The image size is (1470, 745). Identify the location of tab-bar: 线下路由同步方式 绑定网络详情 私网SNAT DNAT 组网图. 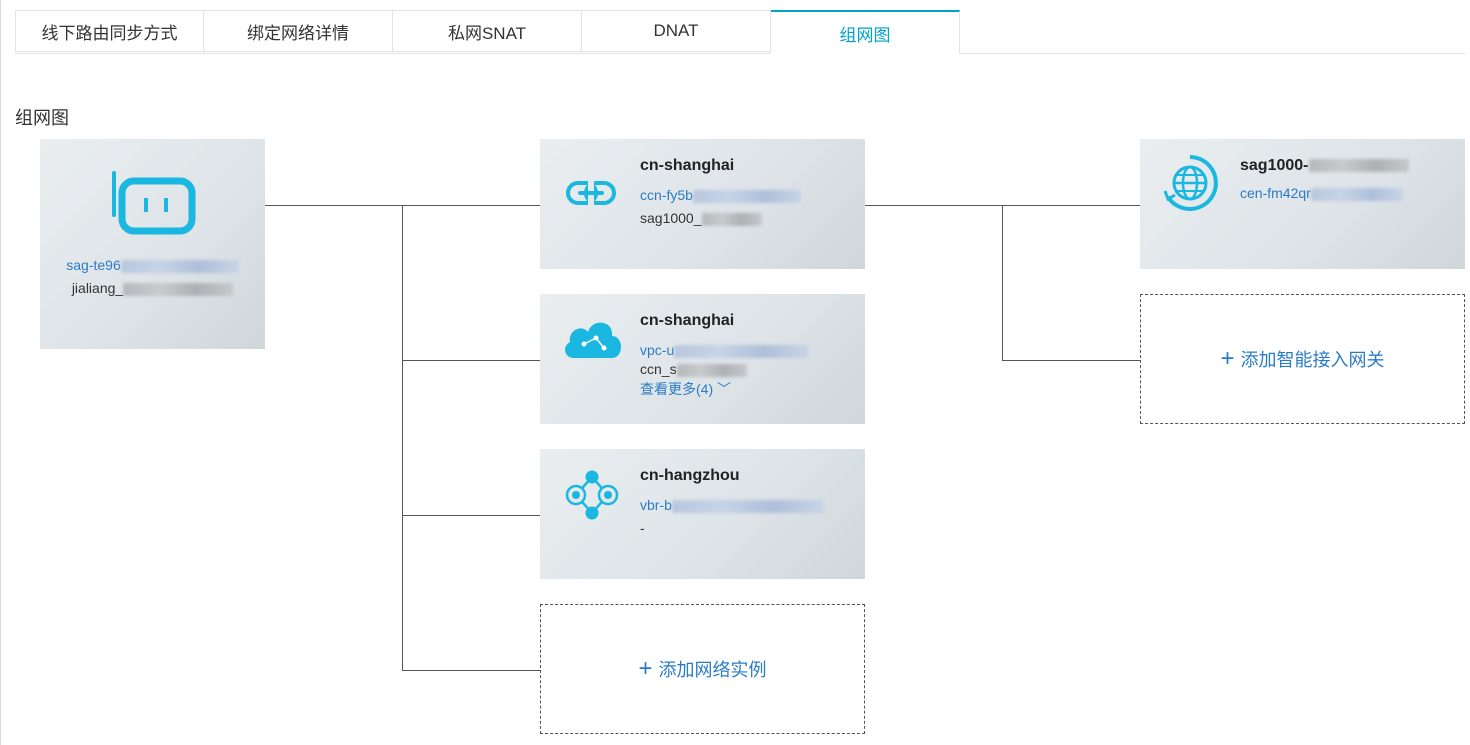
(487, 32).